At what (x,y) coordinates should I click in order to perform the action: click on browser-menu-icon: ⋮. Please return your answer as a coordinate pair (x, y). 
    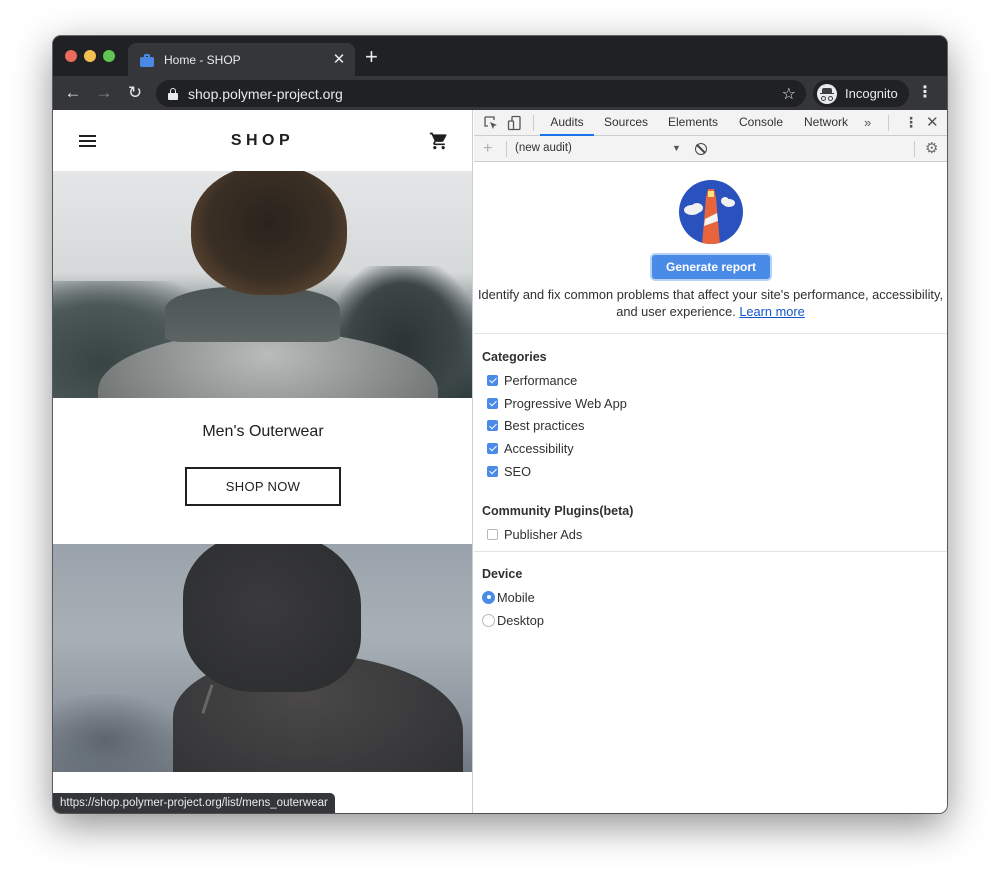
    Looking at the image, I should click on (925, 93).